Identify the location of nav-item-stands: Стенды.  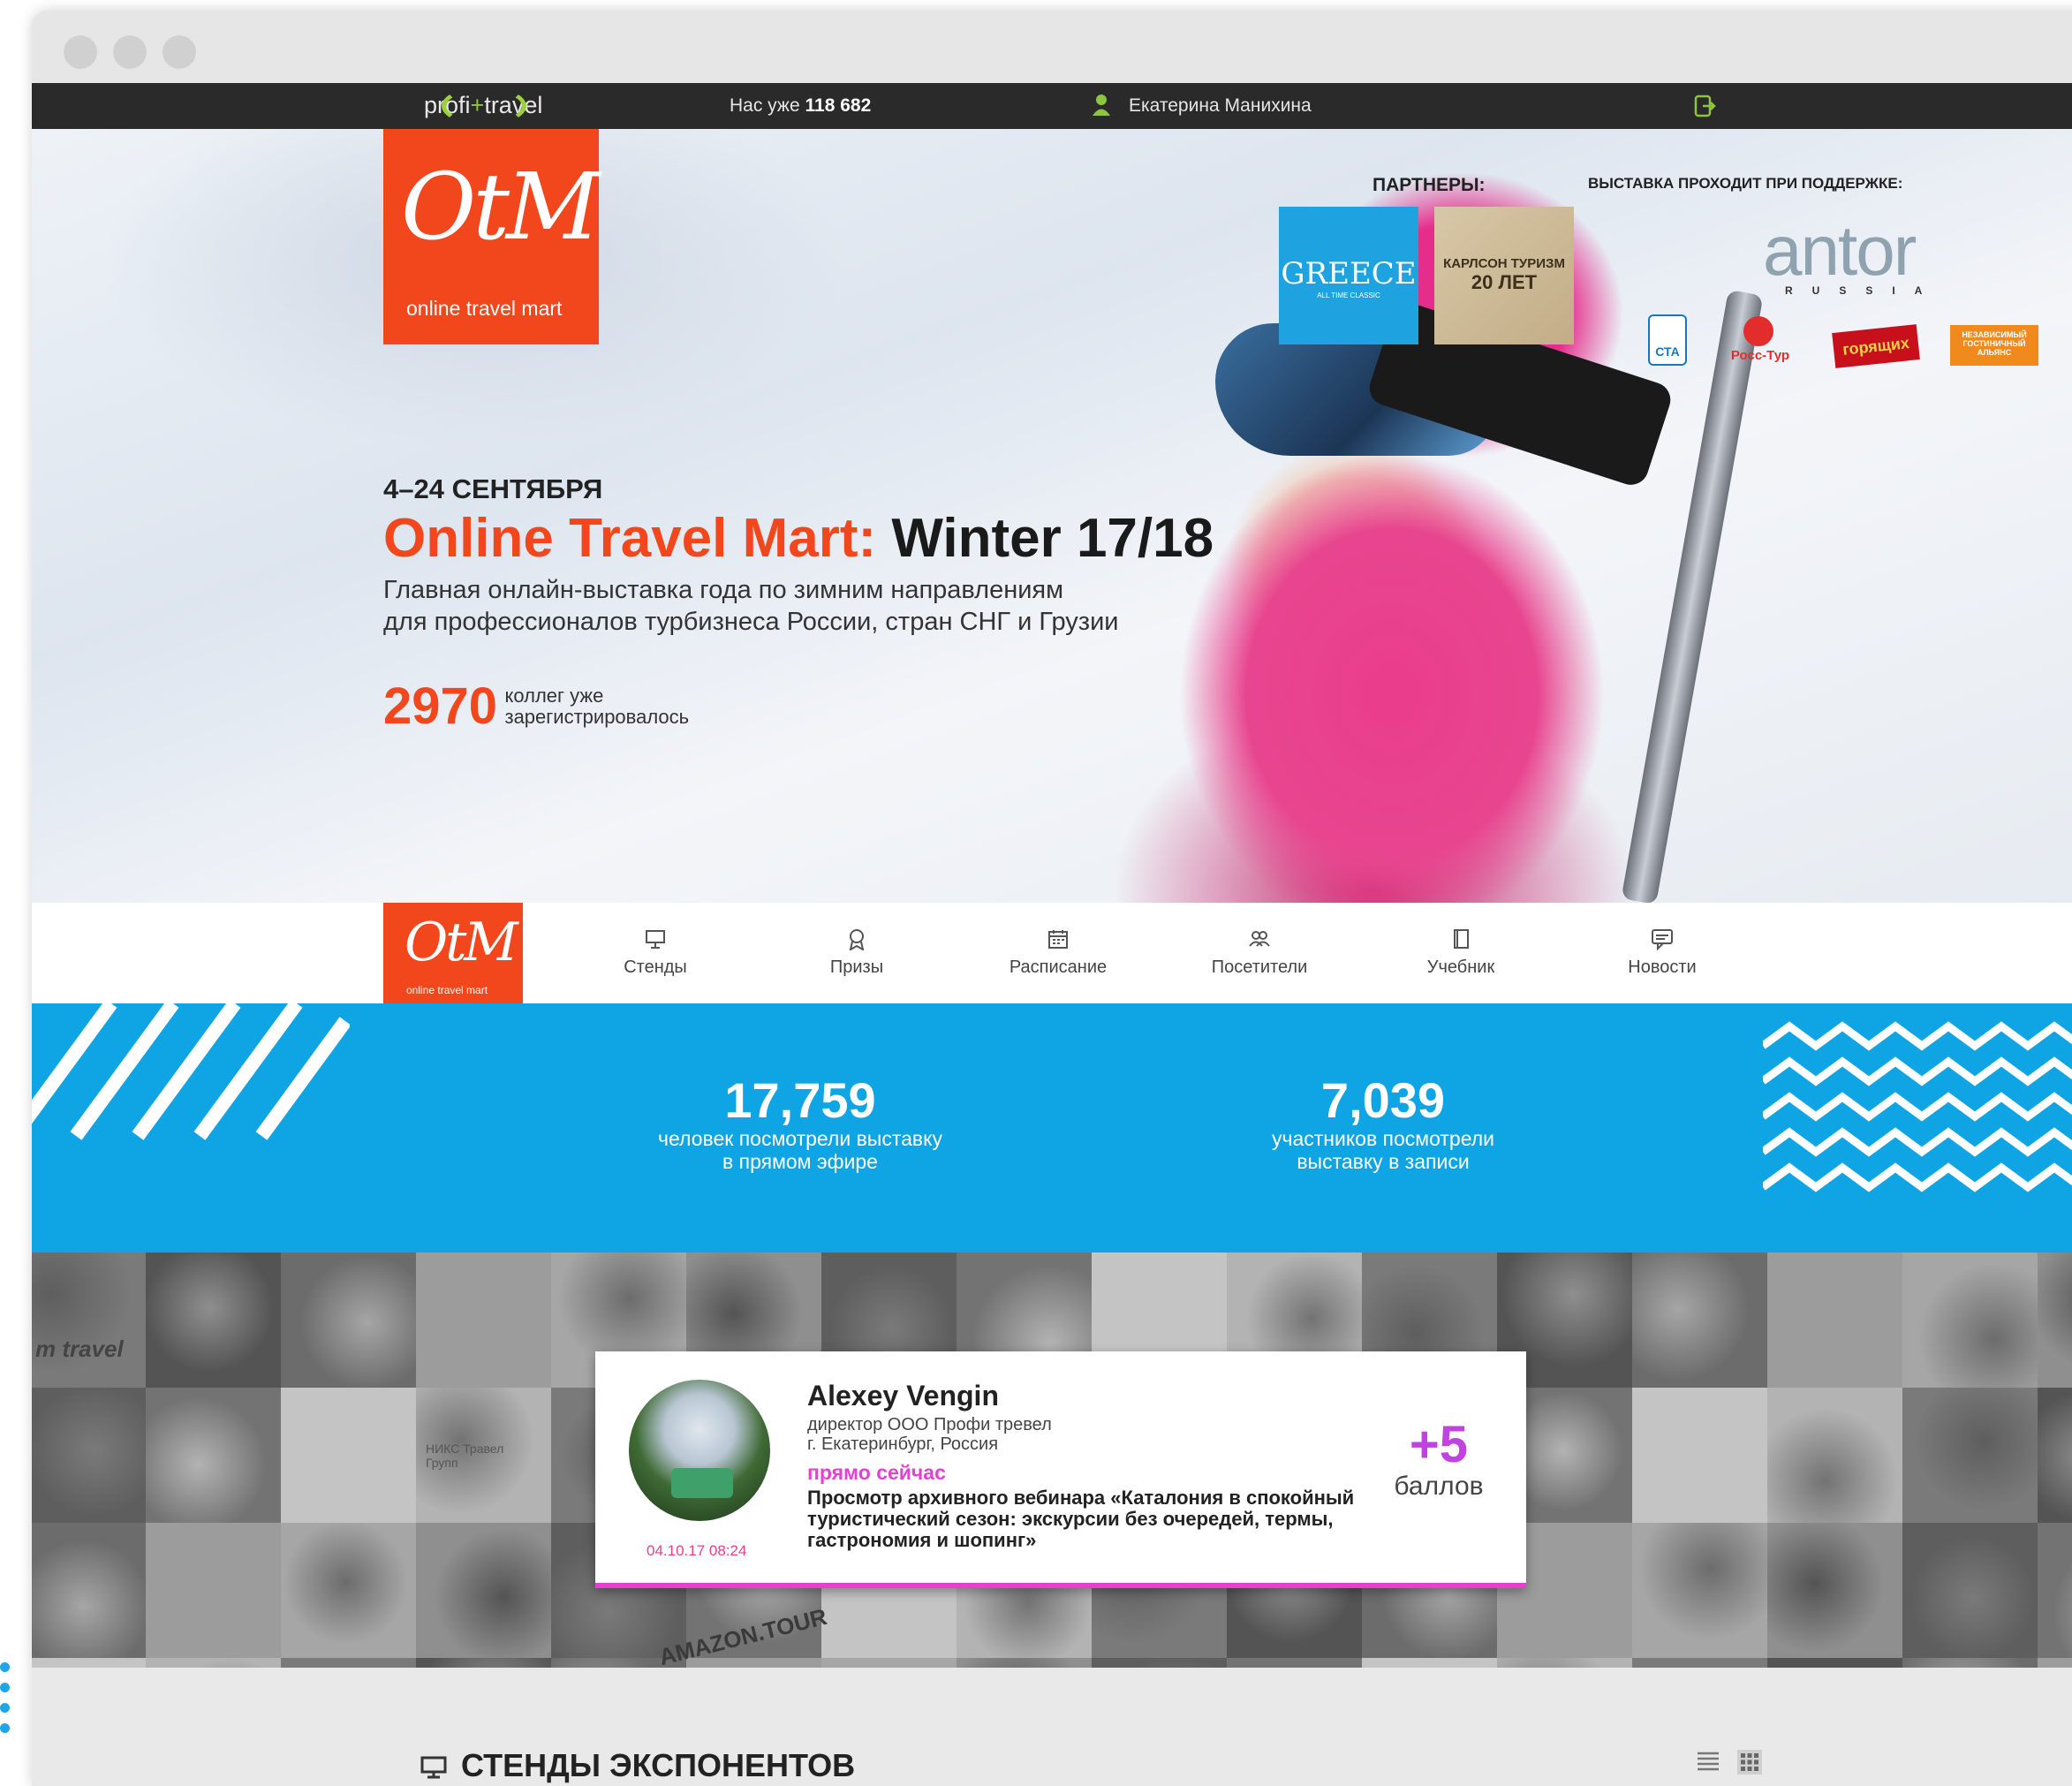
(655, 952).